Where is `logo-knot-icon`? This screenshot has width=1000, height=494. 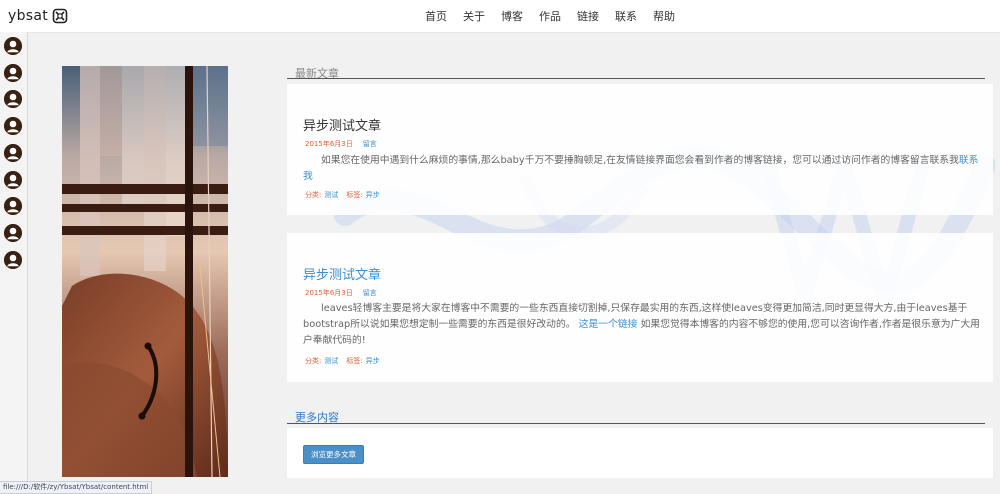 logo-knot-icon is located at coordinates (60, 16).